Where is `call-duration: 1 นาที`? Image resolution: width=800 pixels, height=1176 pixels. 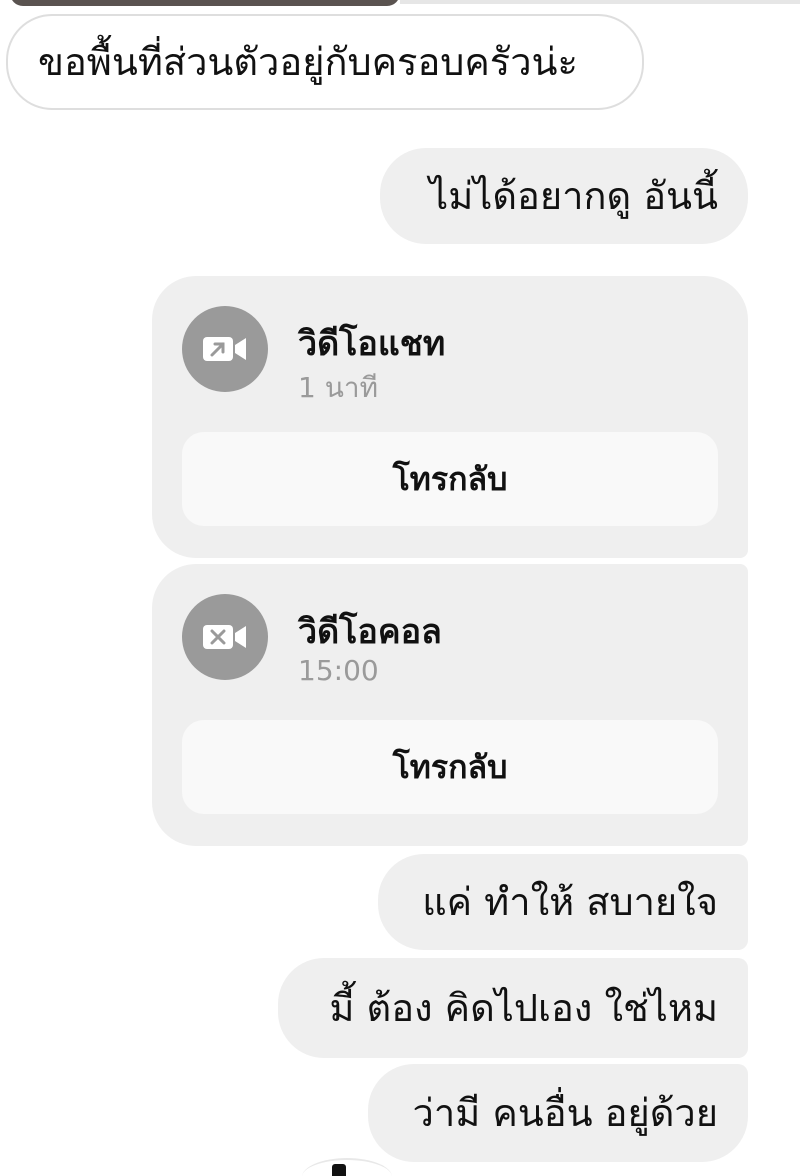
call-duration: 1 นาที is located at coordinates (338, 387).